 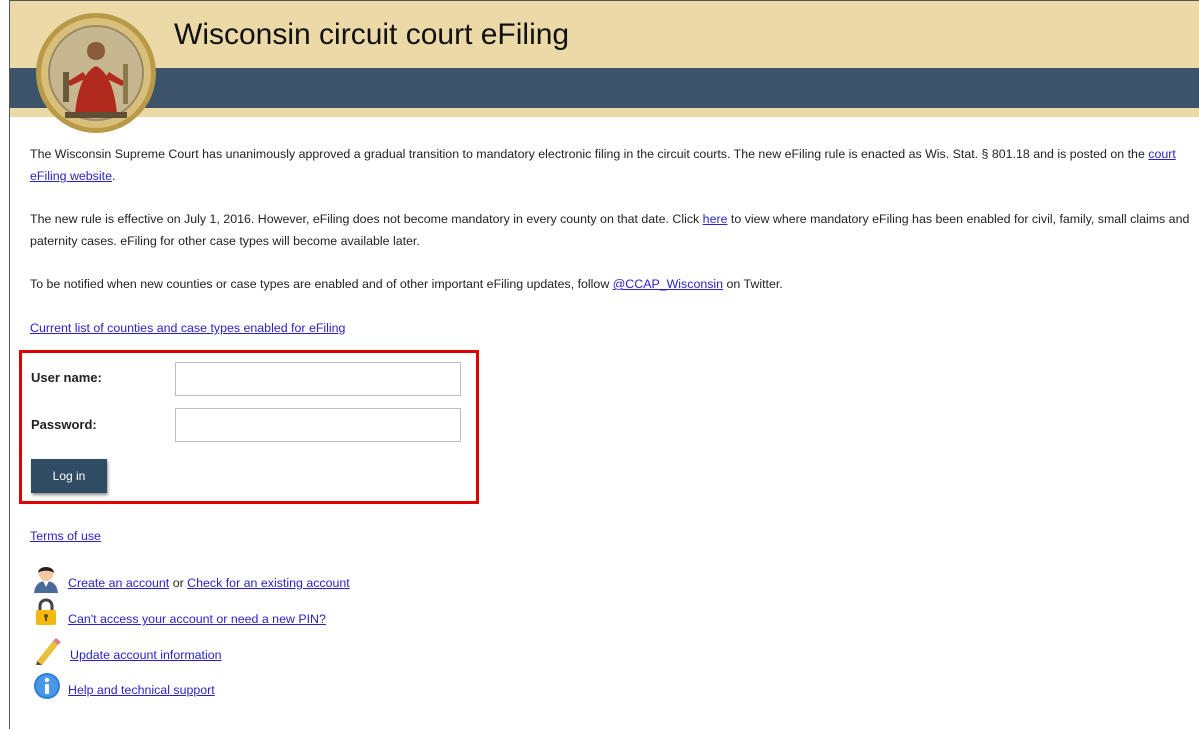 What do you see at coordinates (318, 379) in the screenshot?
I see `username-input` at bounding box center [318, 379].